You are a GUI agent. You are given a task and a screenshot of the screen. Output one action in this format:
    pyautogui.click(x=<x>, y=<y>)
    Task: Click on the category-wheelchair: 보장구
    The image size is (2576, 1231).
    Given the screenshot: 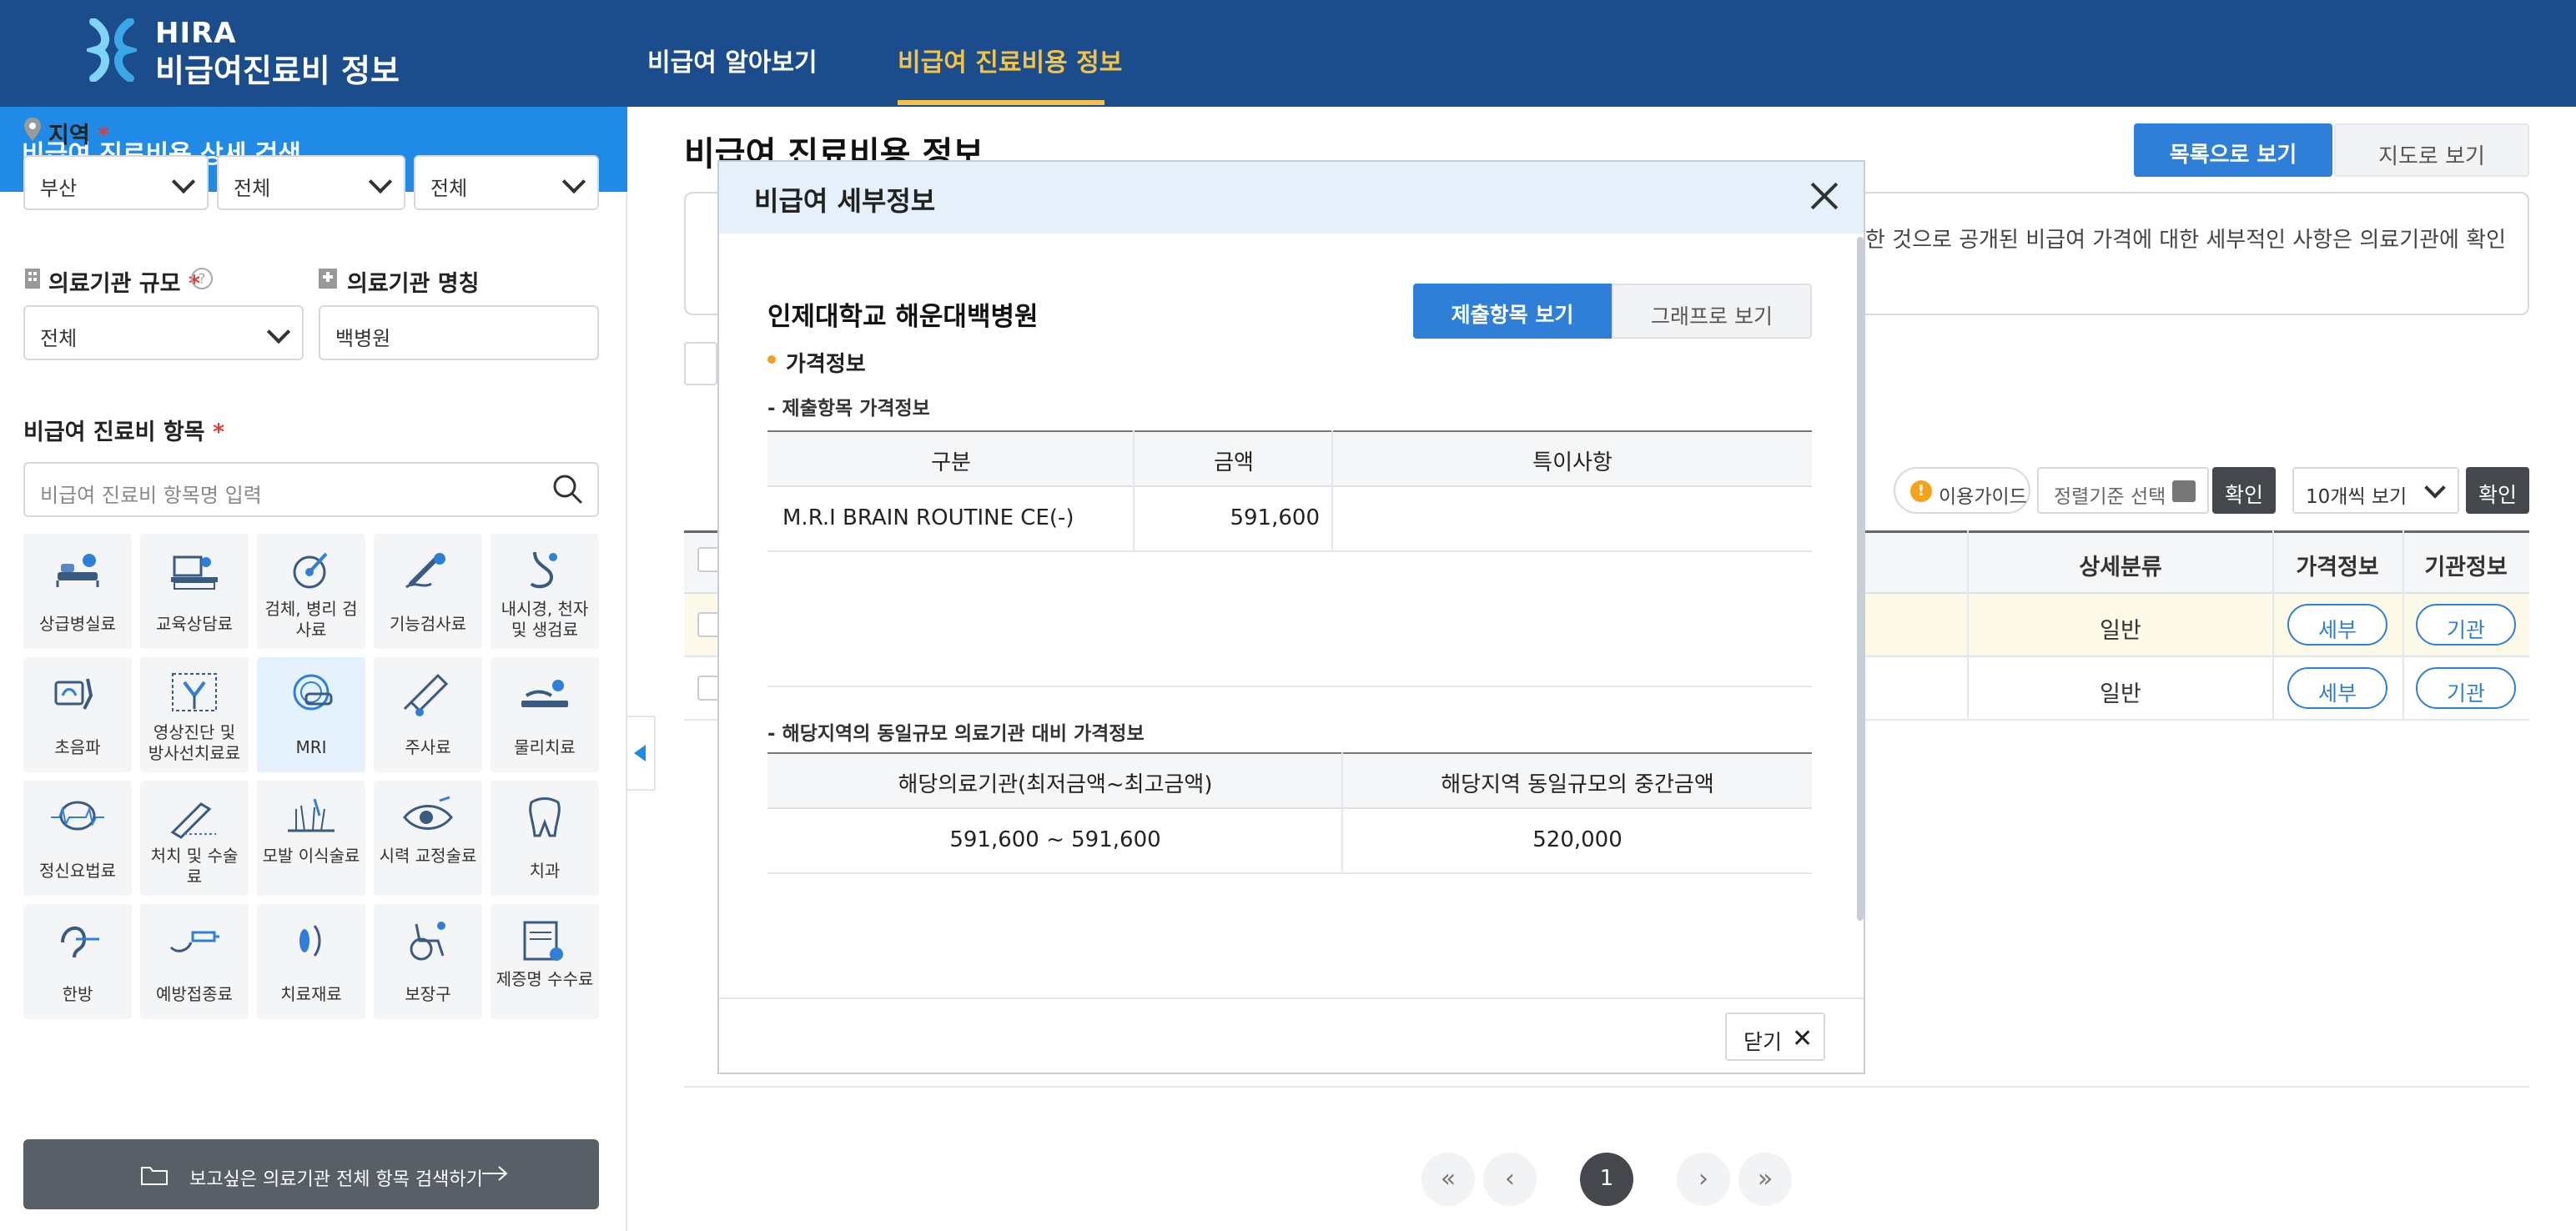 What is the action you would take?
    pyautogui.click(x=428, y=961)
    